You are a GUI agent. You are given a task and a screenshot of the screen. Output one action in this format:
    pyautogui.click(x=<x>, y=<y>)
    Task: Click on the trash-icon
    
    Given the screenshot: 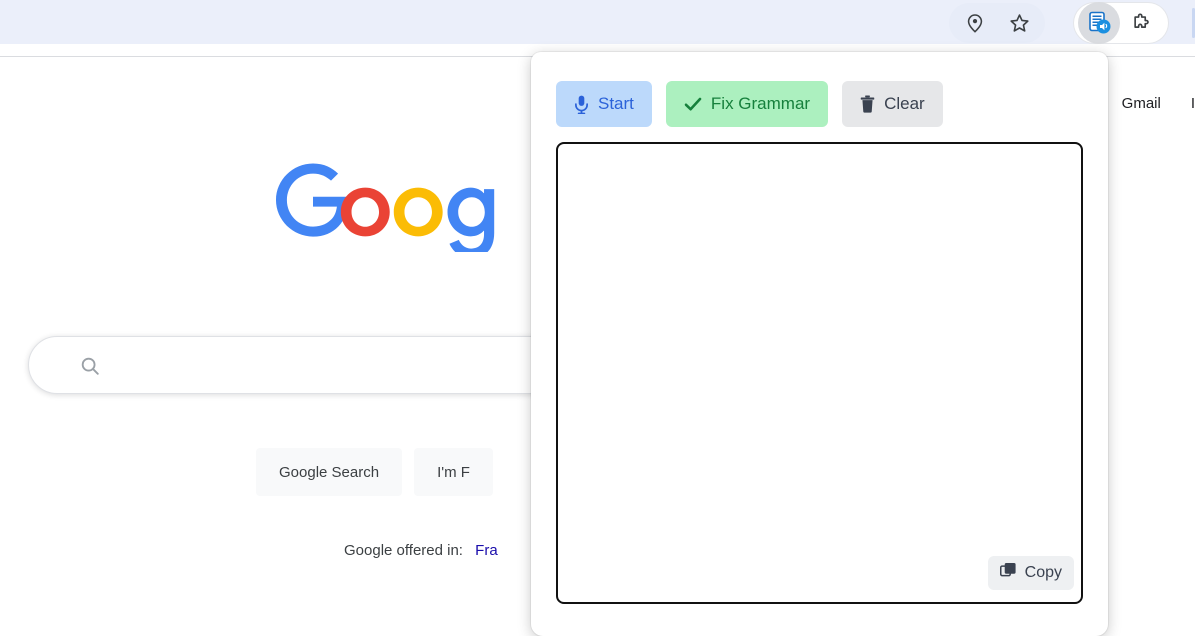 What is the action you would take?
    pyautogui.click(x=867, y=104)
    